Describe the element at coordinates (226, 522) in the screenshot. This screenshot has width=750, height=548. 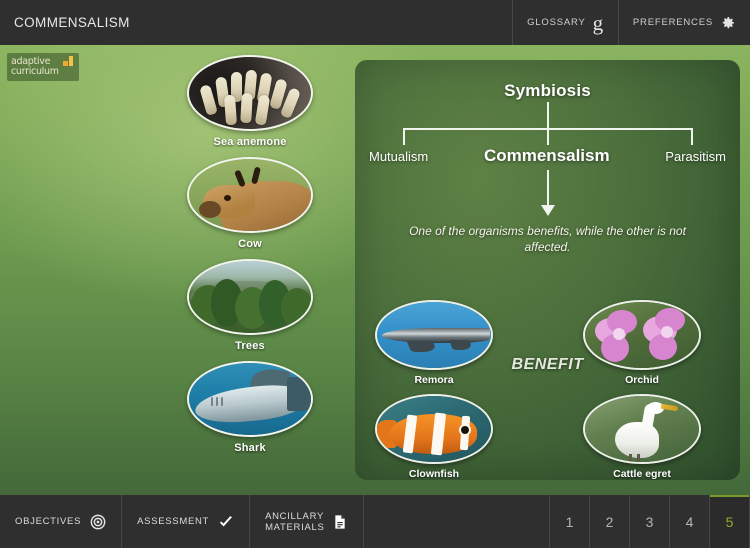
I see `check-icon` at that location.